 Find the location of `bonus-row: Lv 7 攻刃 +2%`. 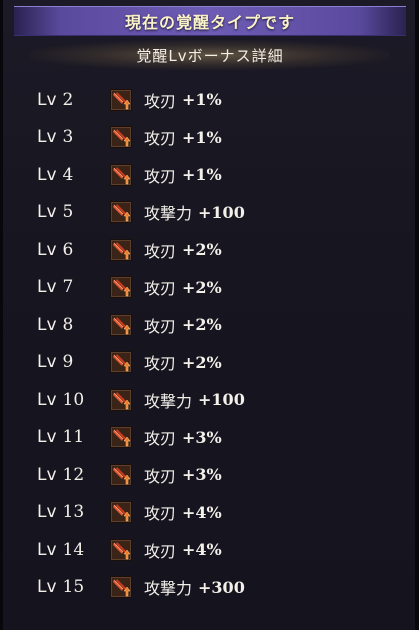

bonus-row: Lv 7 攻刃 +2% is located at coordinates (213, 288).